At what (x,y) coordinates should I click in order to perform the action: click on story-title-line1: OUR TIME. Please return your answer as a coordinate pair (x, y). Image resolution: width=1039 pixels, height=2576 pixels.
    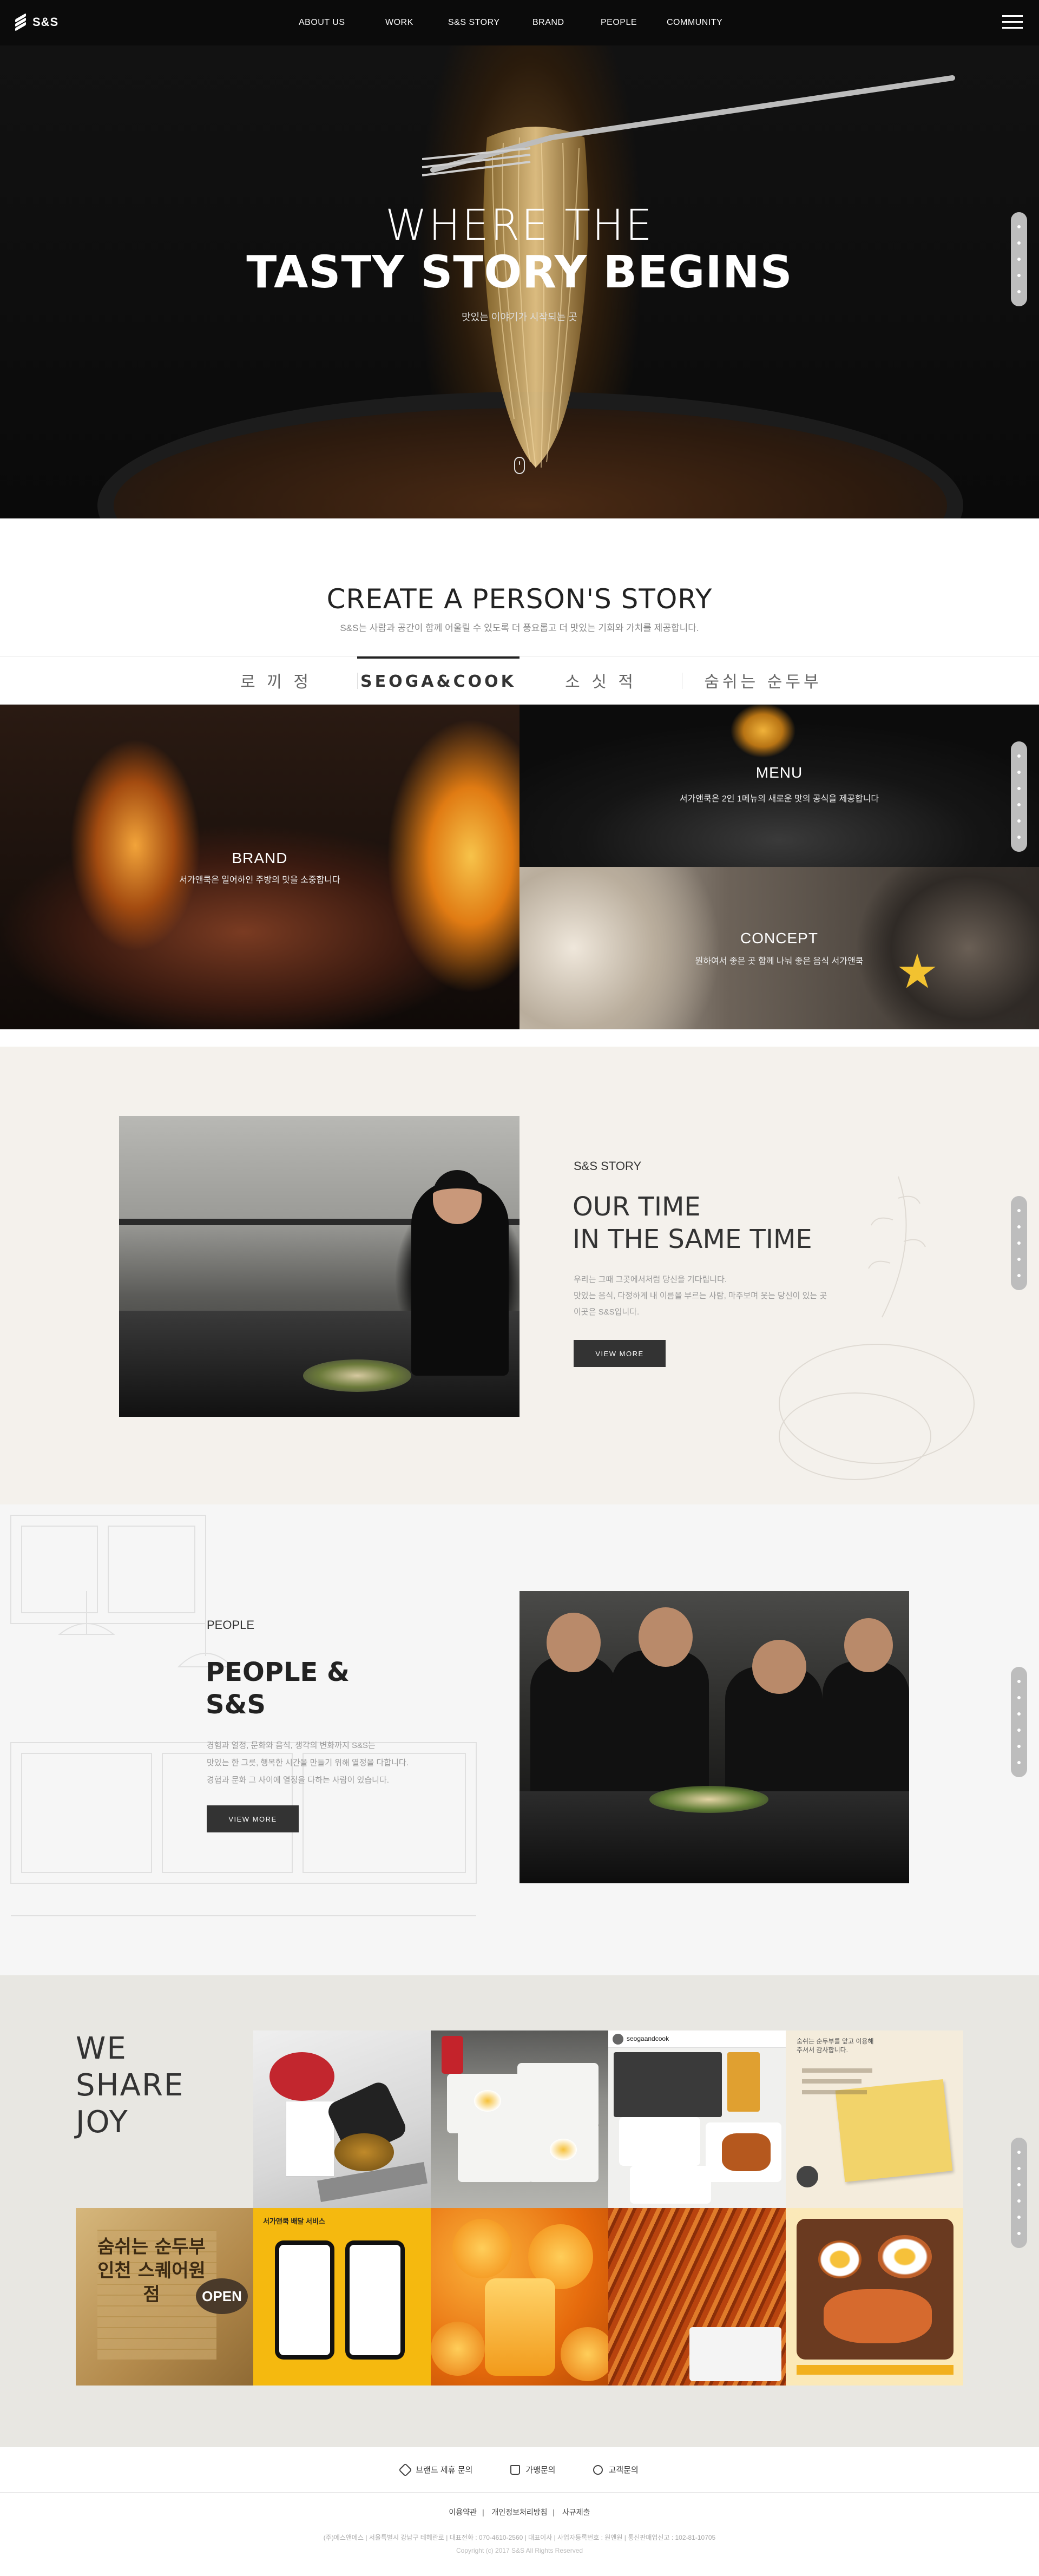
    Looking at the image, I should click on (637, 1207).